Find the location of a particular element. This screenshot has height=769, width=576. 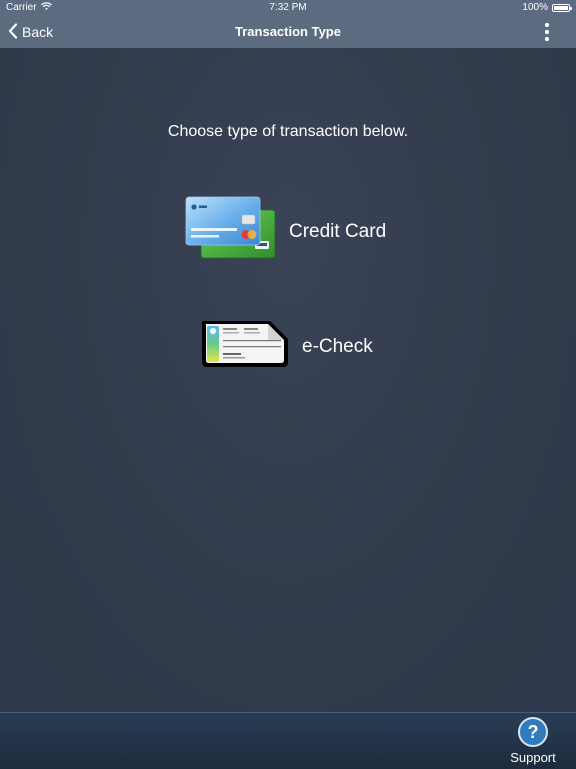

battery-level-fill is located at coordinates (561, 7).